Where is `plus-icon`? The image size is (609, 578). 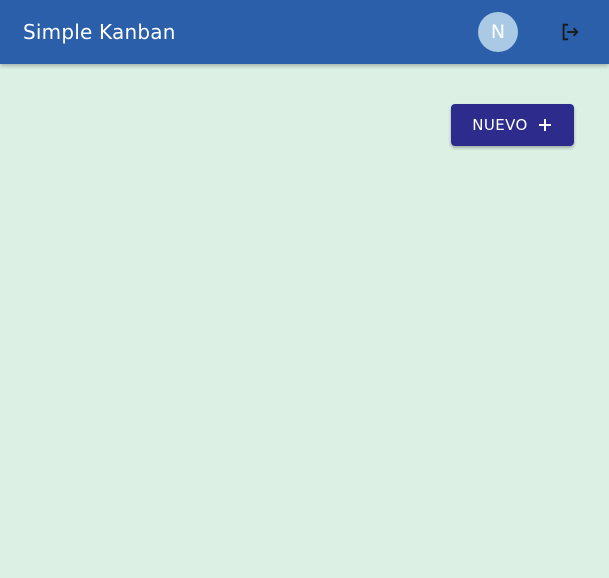
plus-icon is located at coordinates (545, 125).